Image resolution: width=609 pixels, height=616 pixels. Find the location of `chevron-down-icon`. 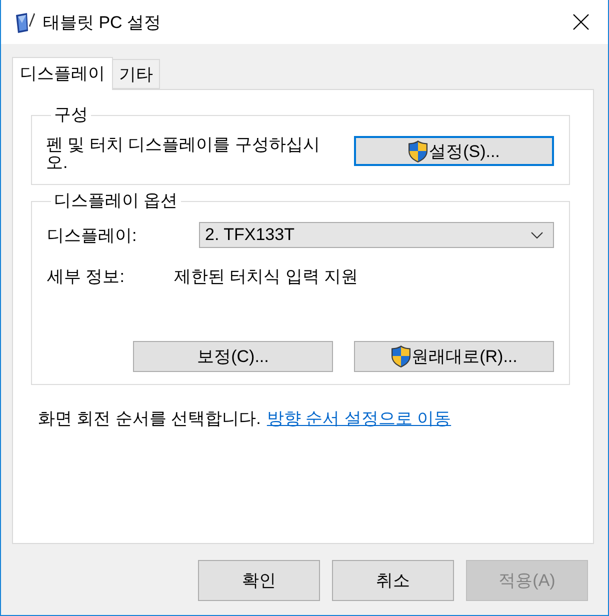

chevron-down-icon is located at coordinates (537, 235).